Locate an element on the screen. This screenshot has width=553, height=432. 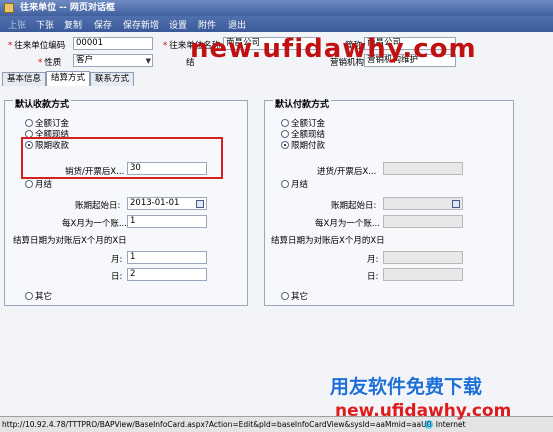
tab-contact: 联系方式 is located at coordinates (112, 79).